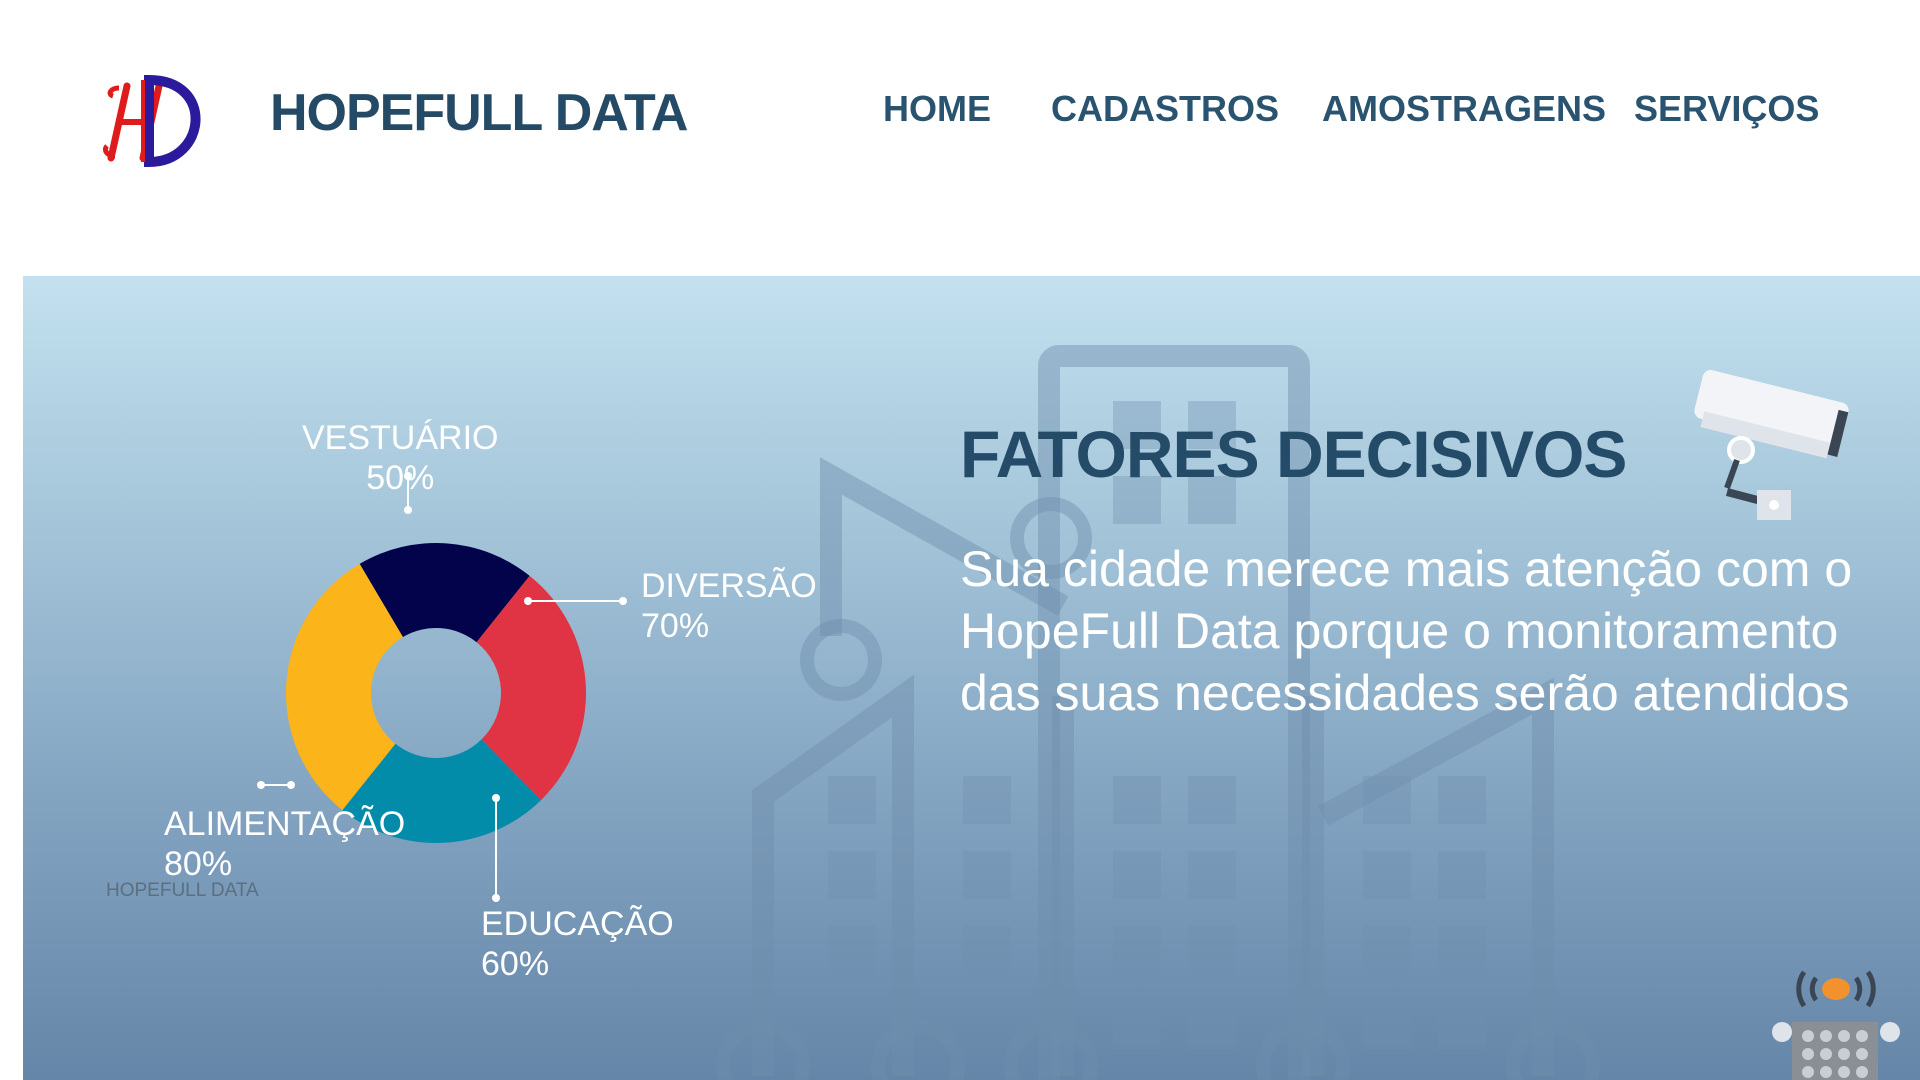 The height and width of the screenshot is (1080, 1920). What do you see at coordinates (729, 586) in the screenshot?
I see `category-label: DIVERSÃO` at bounding box center [729, 586].